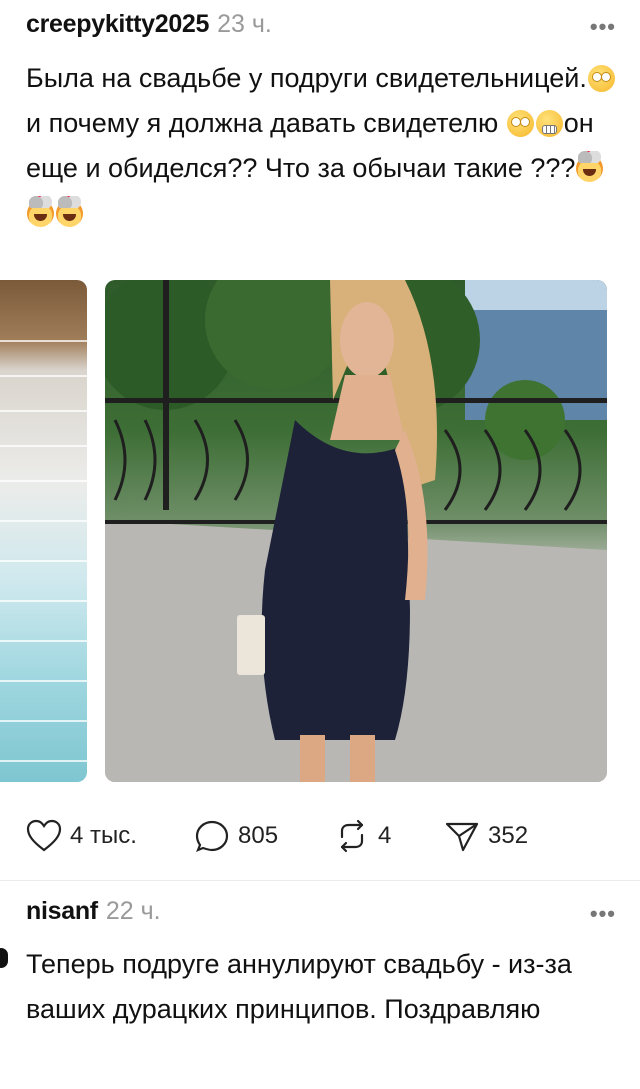  Describe the element at coordinates (321, 836) in the screenshot. I see `post-actions-bar: 4 тыс. 805 4 352` at that location.